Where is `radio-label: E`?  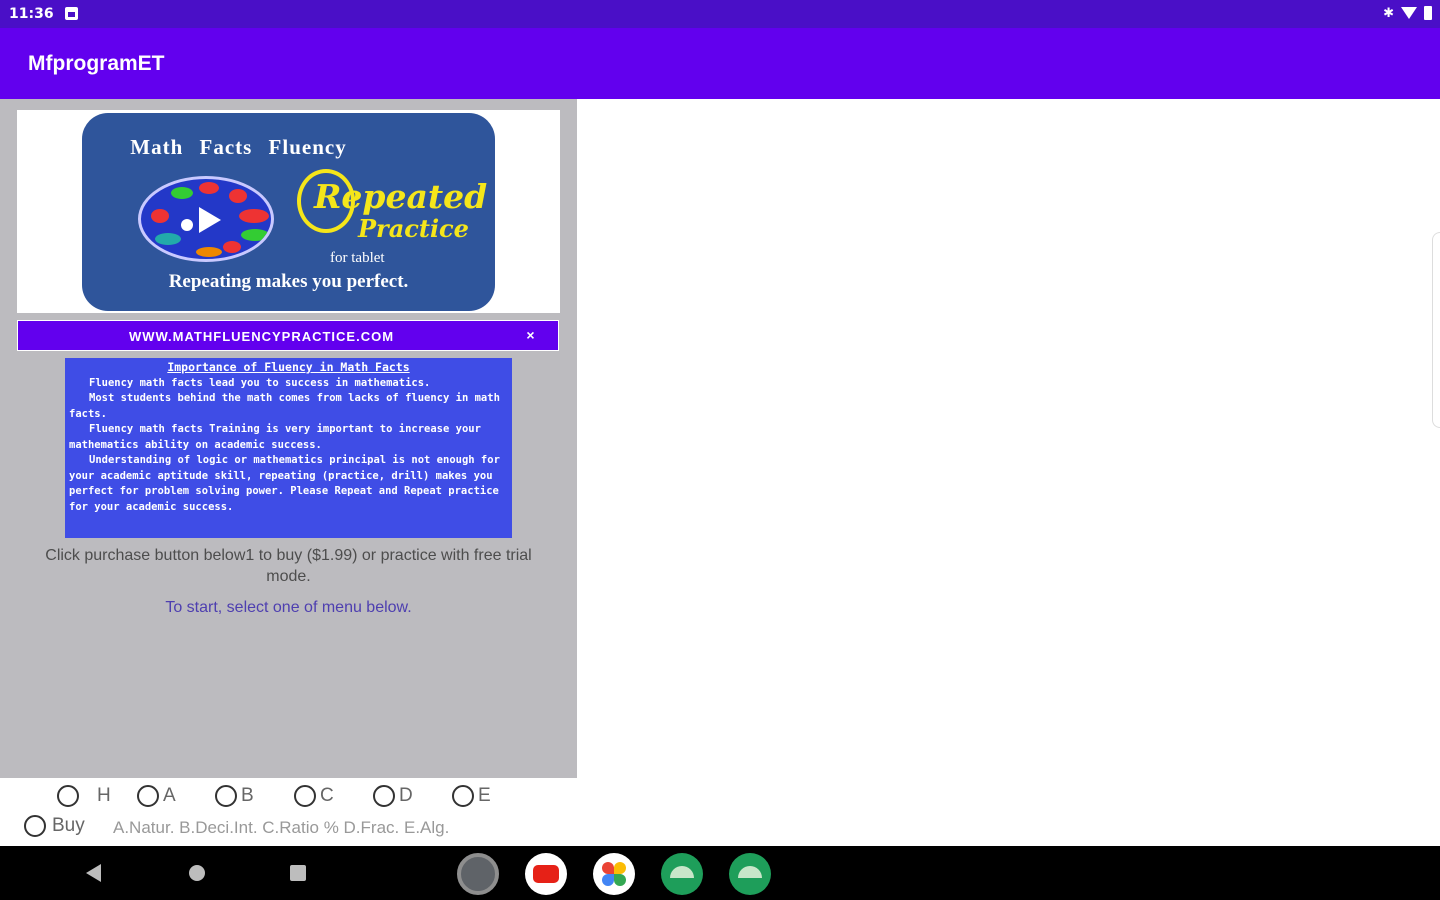
radio-label: E is located at coordinates (484, 795).